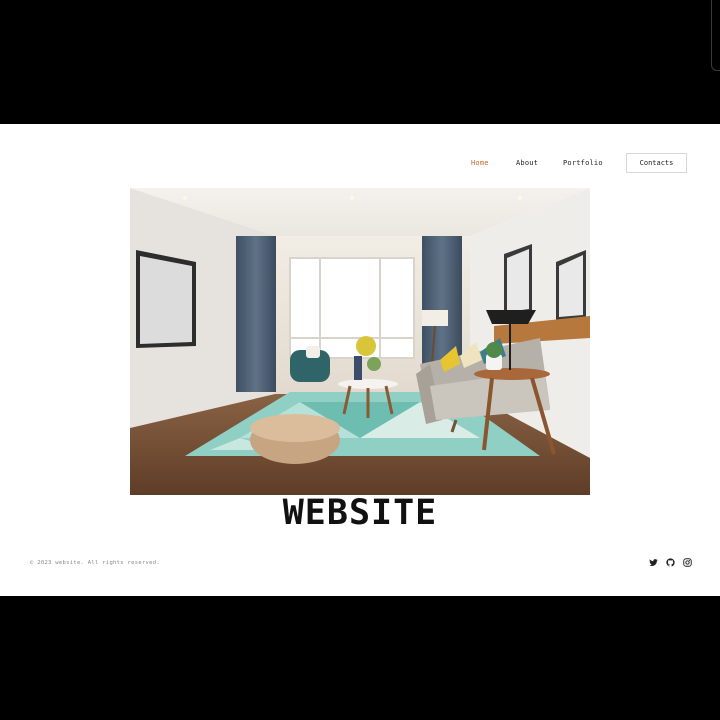 The width and height of the screenshot is (720, 720). What do you see at coordinates (527, 163) in the screenshot?
I see `nav-link-about: About` at bounding box center [527, 163].